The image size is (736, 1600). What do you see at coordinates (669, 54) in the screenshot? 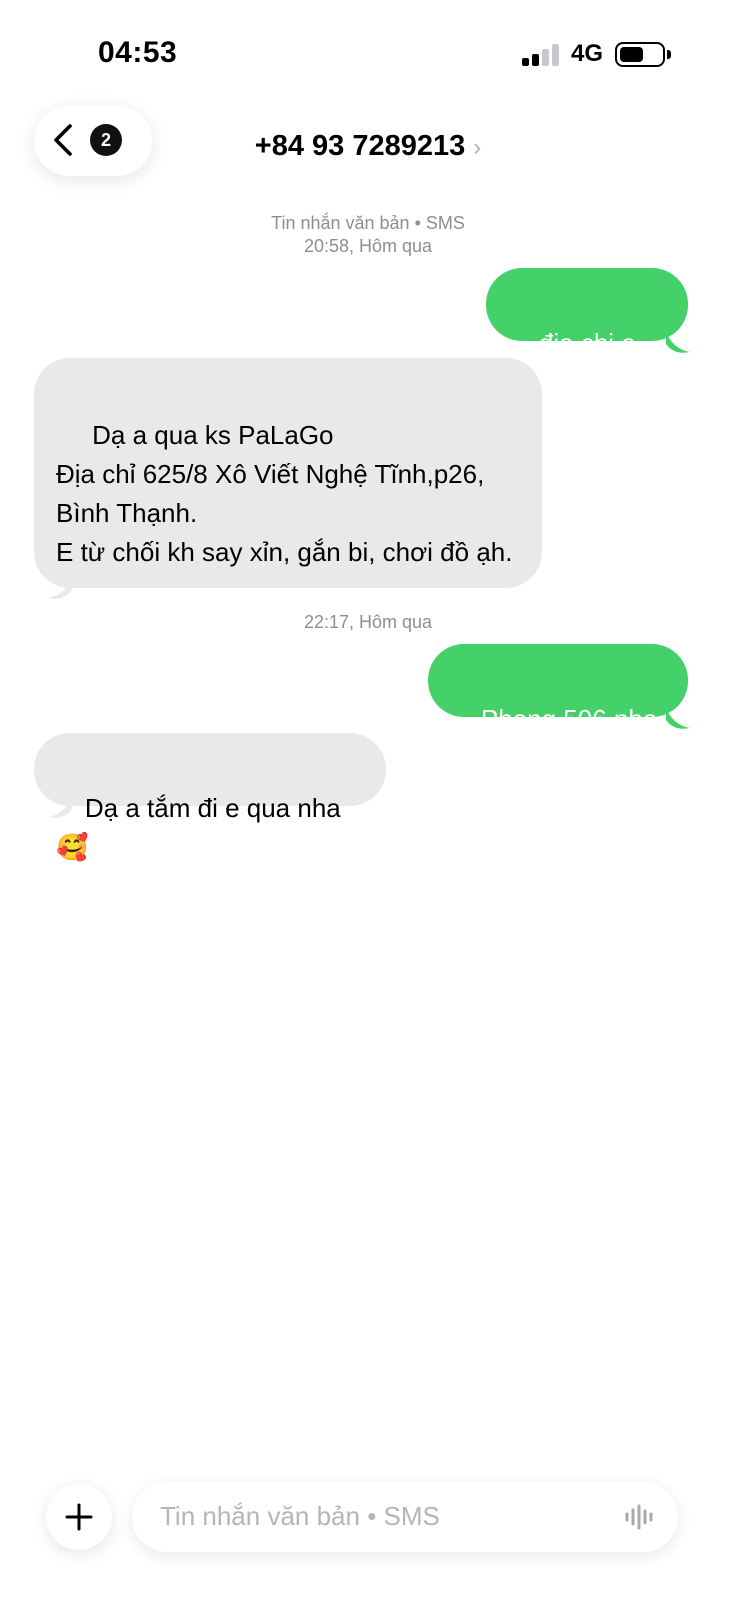
I see `battery-cap` at bounding box center [669, 54].